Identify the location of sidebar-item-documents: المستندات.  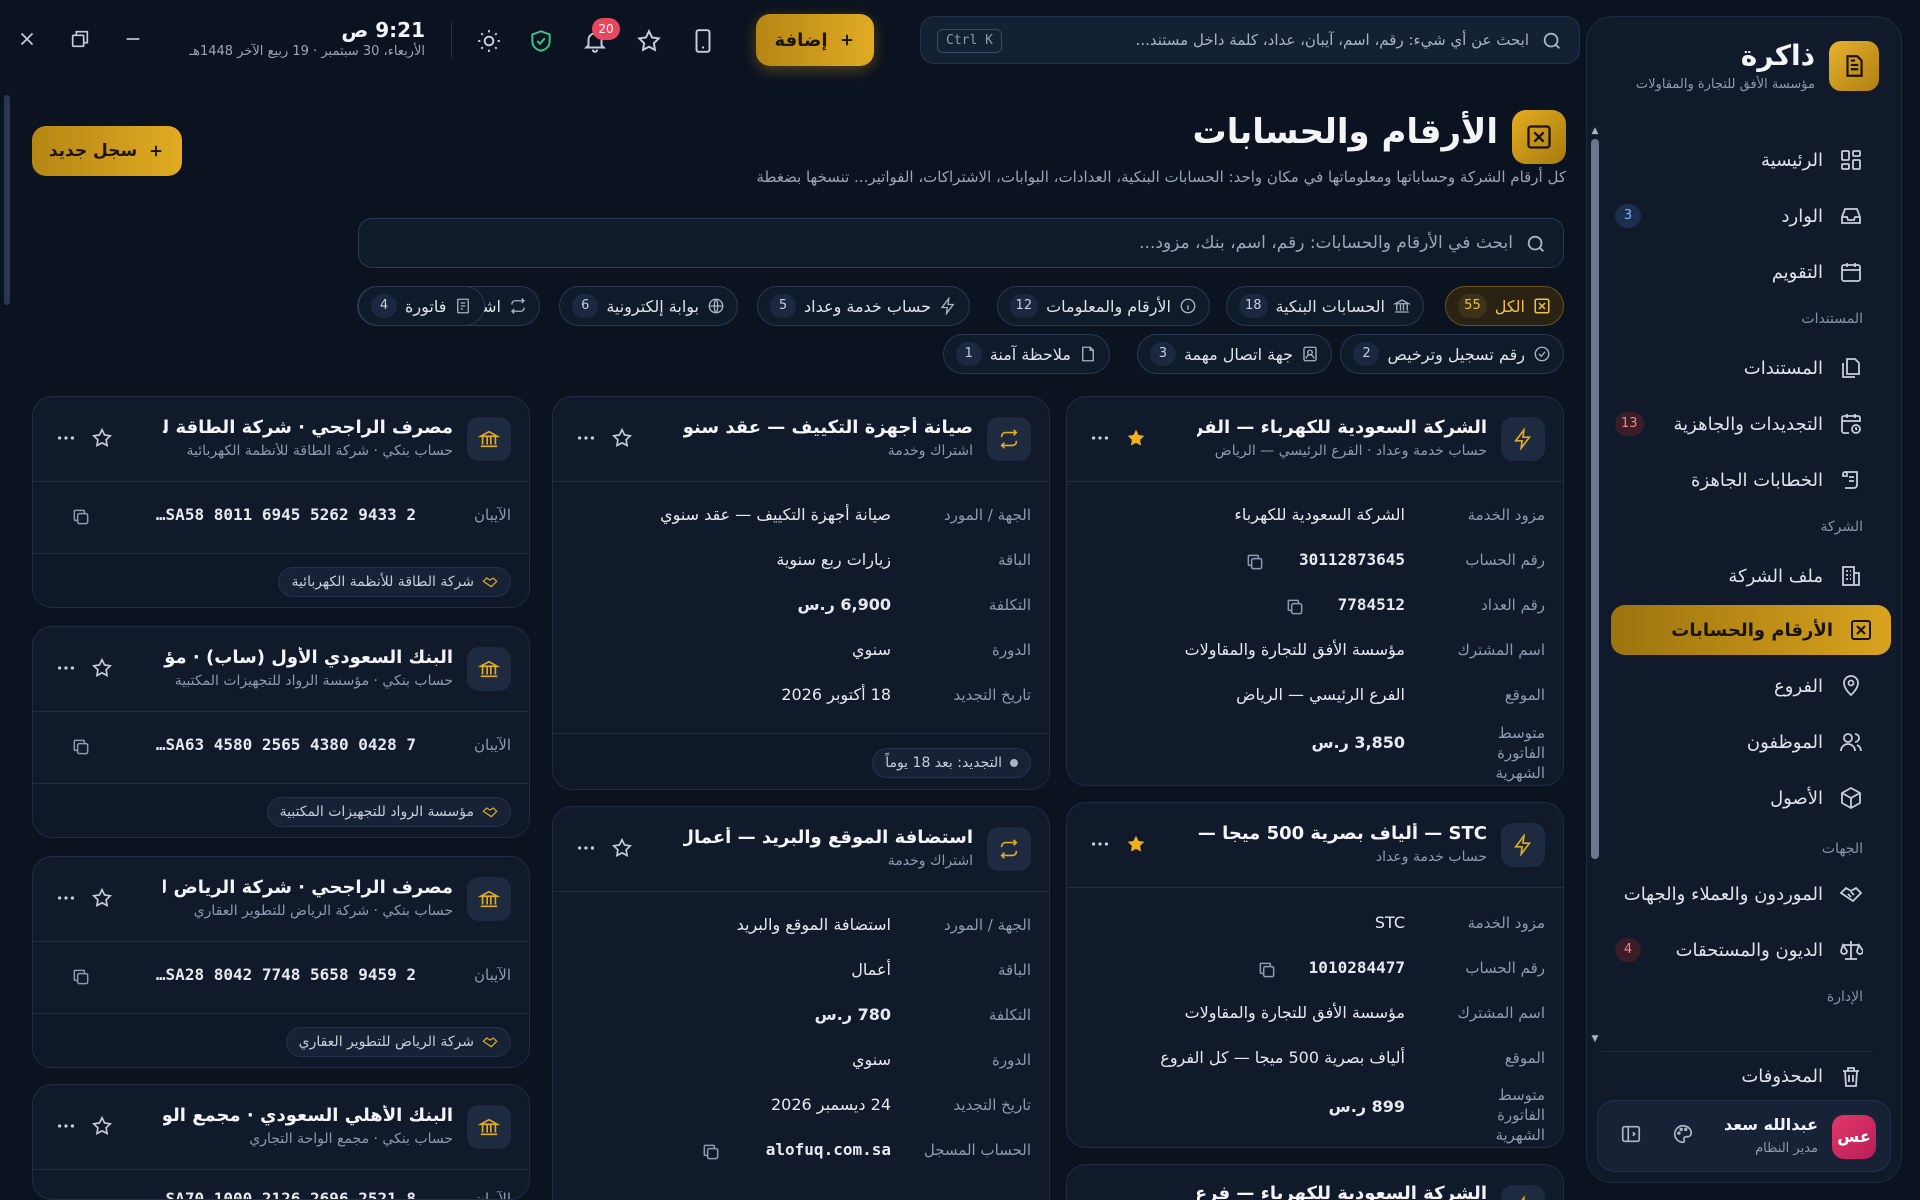
(1737, 368).